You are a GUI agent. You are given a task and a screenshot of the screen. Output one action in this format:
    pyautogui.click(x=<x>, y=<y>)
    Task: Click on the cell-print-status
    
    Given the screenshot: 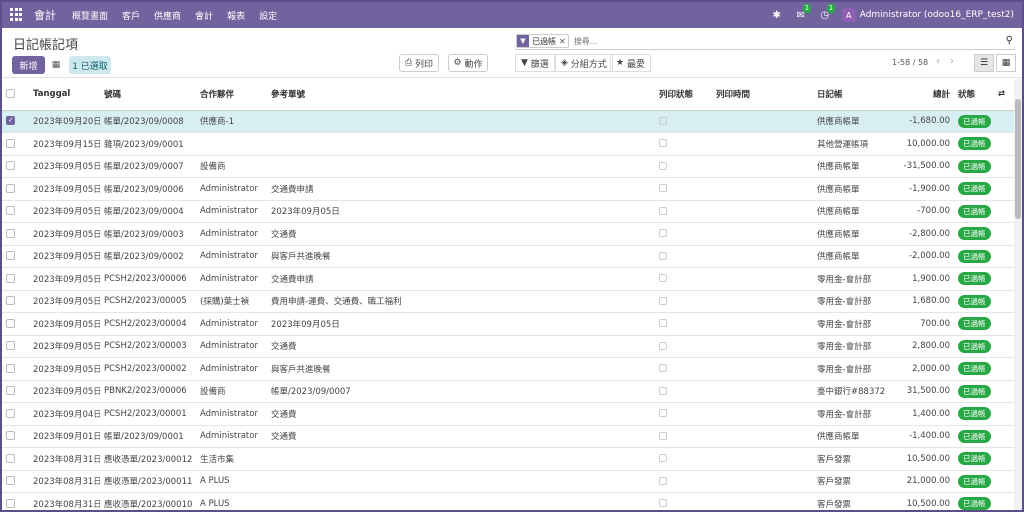 What is the action you would take?
    pyautogui.click(x=683, y=346)
    